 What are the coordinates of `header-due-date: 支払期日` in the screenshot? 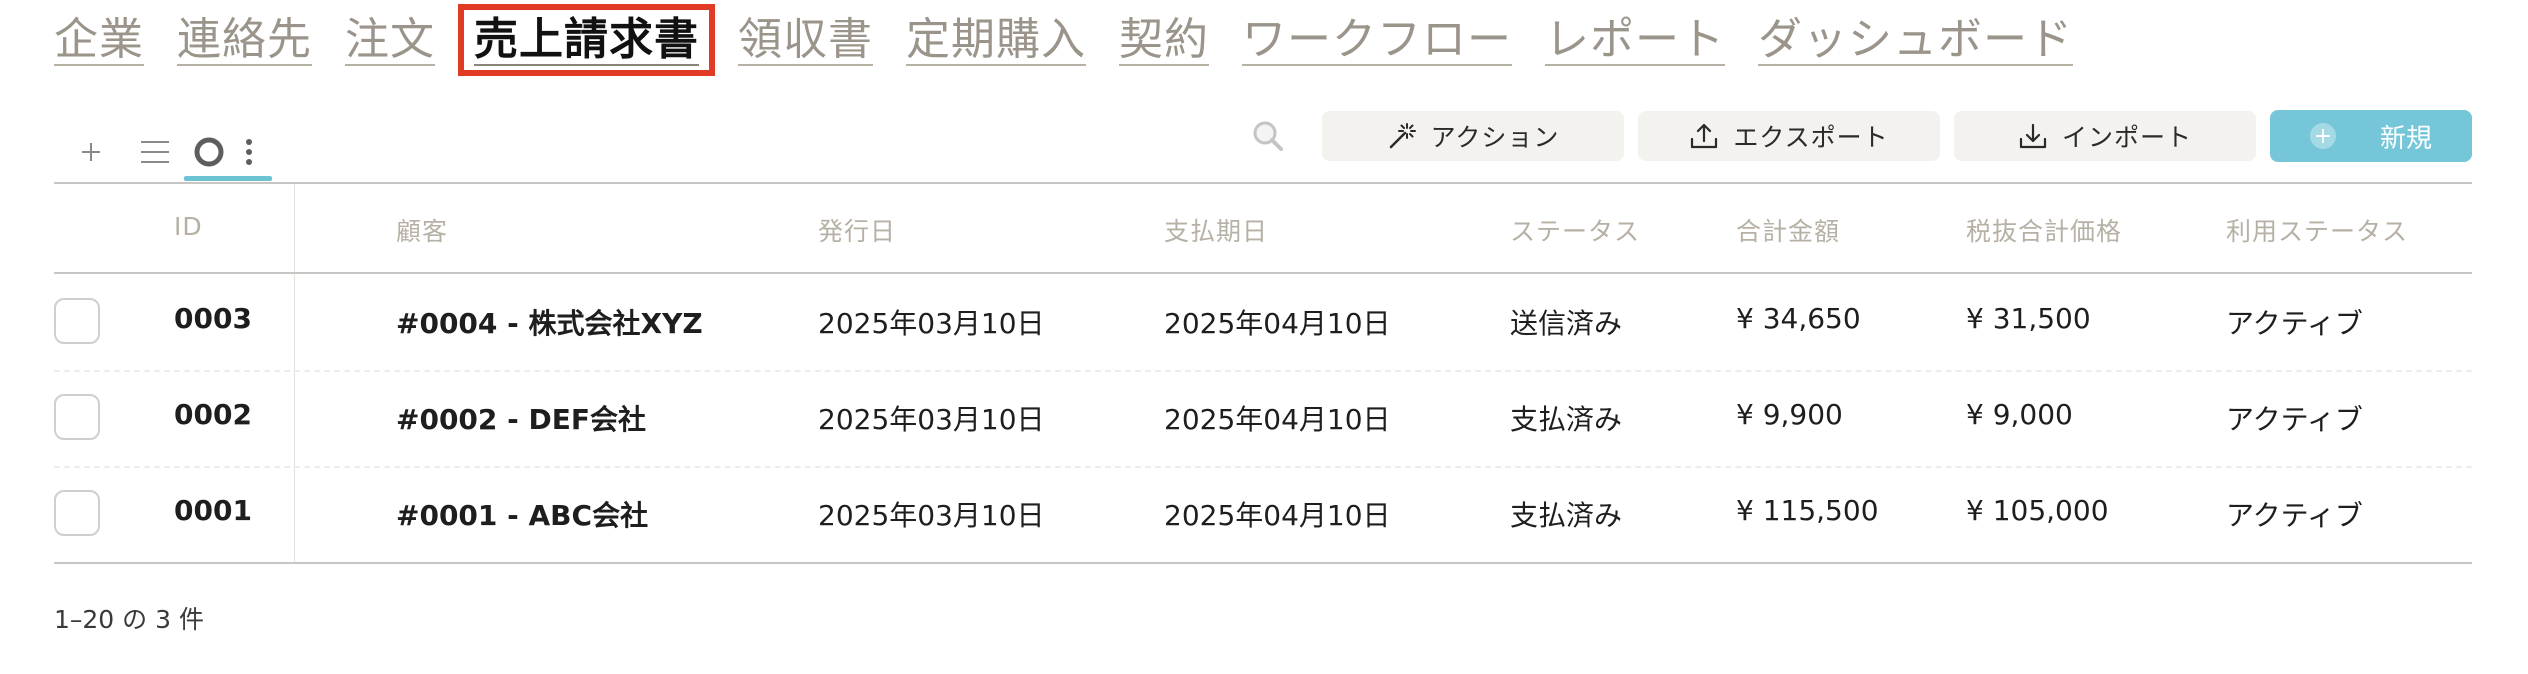 It's located at (1216, 230).